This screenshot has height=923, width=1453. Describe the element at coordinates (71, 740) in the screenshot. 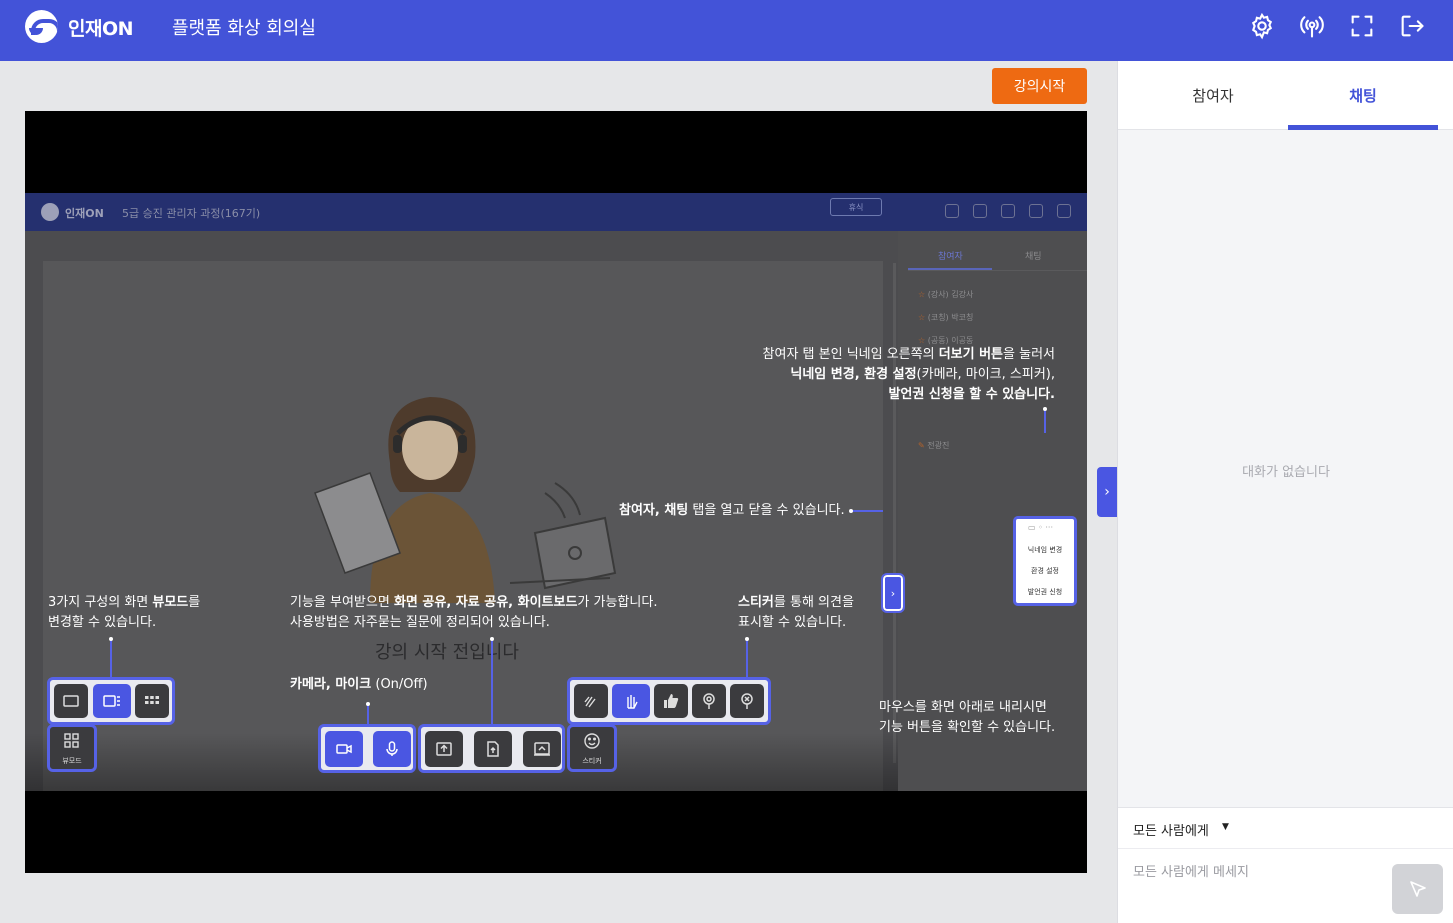

I see `grid-icon` at that location.